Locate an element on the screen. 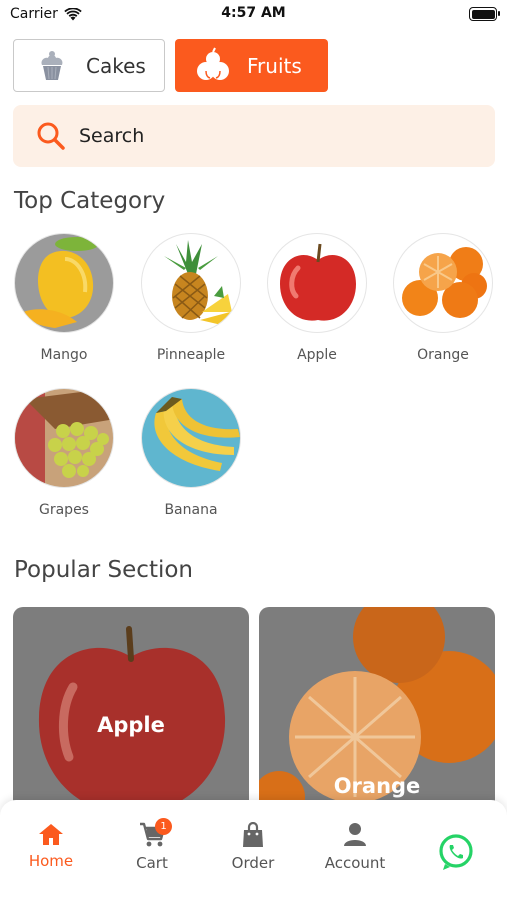 The height and width of the screenshot is (900, 507). category-item-grapes: Grapes is located at coordinates (64, 453).